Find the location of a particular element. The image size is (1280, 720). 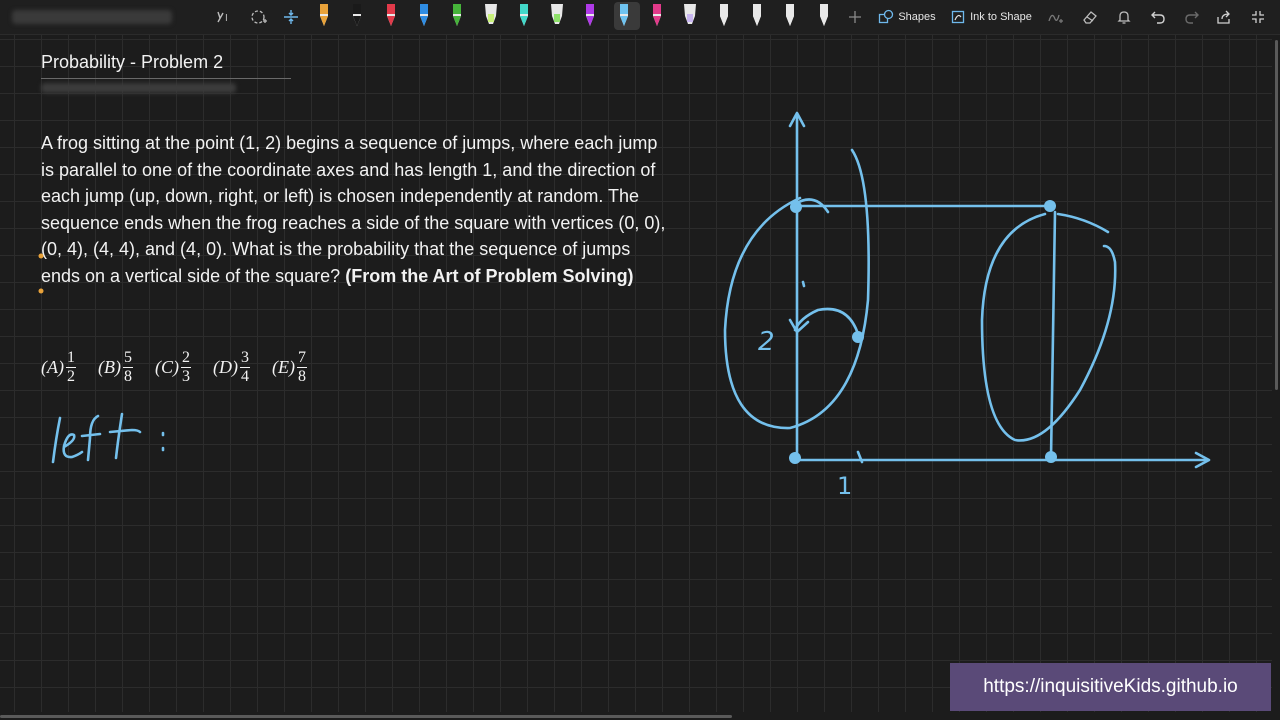

ink-to-shape-icon is located at coordinates (958, 17).